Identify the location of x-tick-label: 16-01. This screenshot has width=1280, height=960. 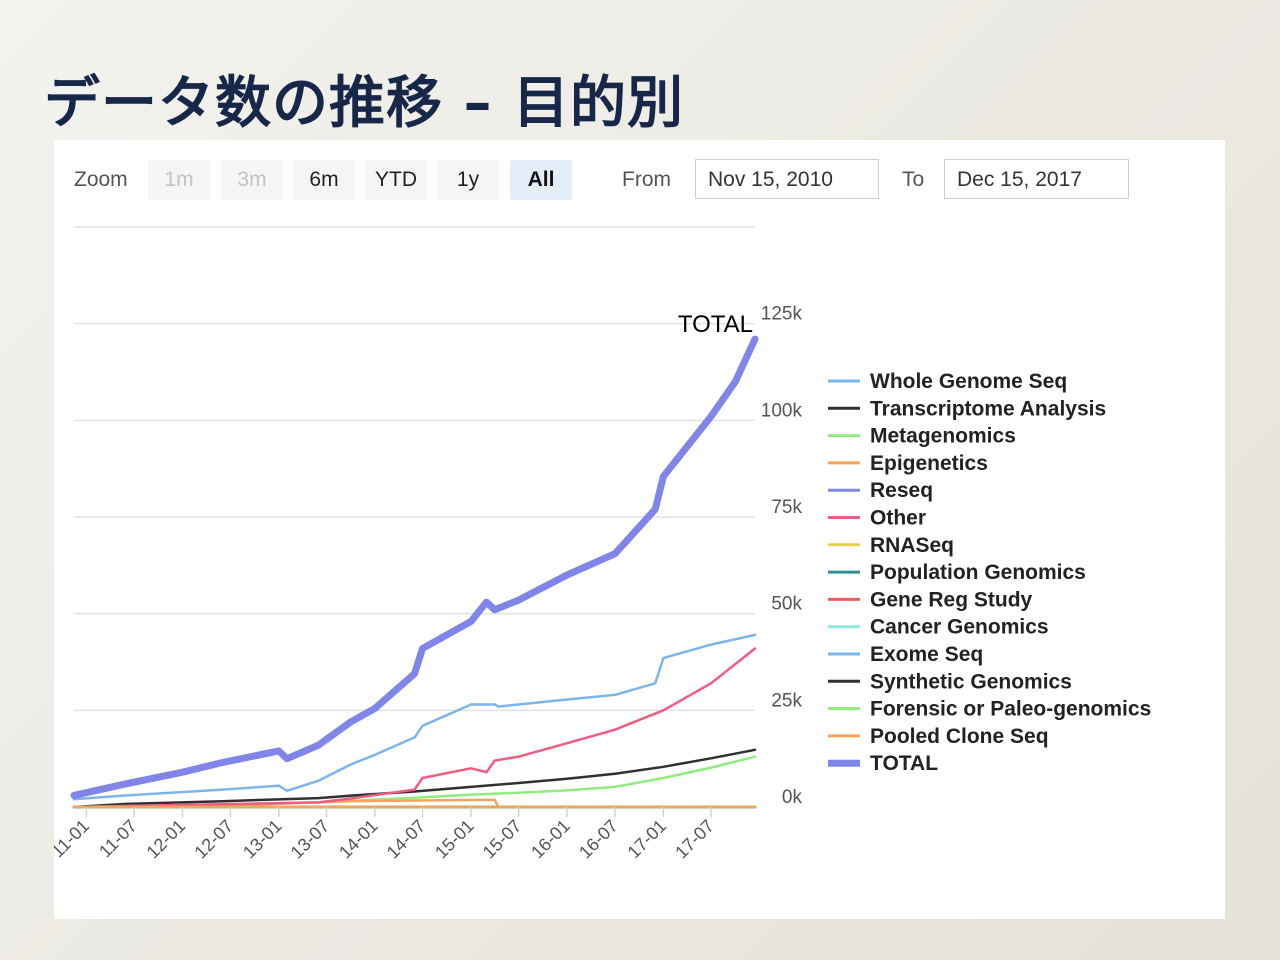
(550, 839).